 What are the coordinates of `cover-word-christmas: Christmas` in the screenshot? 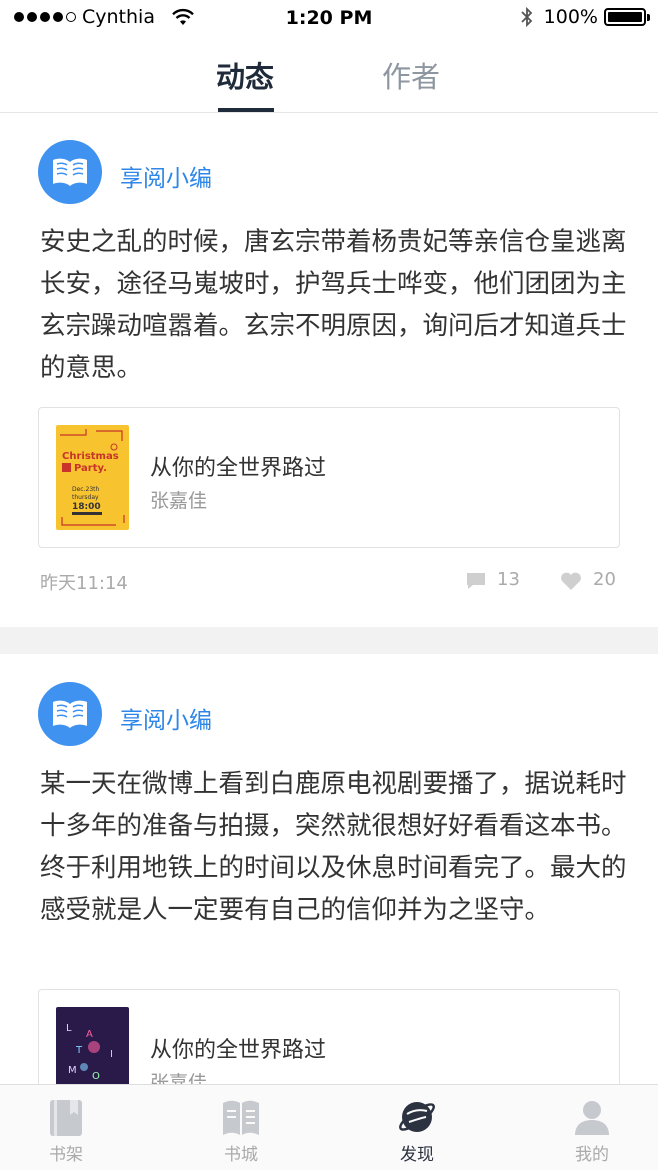 It's located at (90, 456).